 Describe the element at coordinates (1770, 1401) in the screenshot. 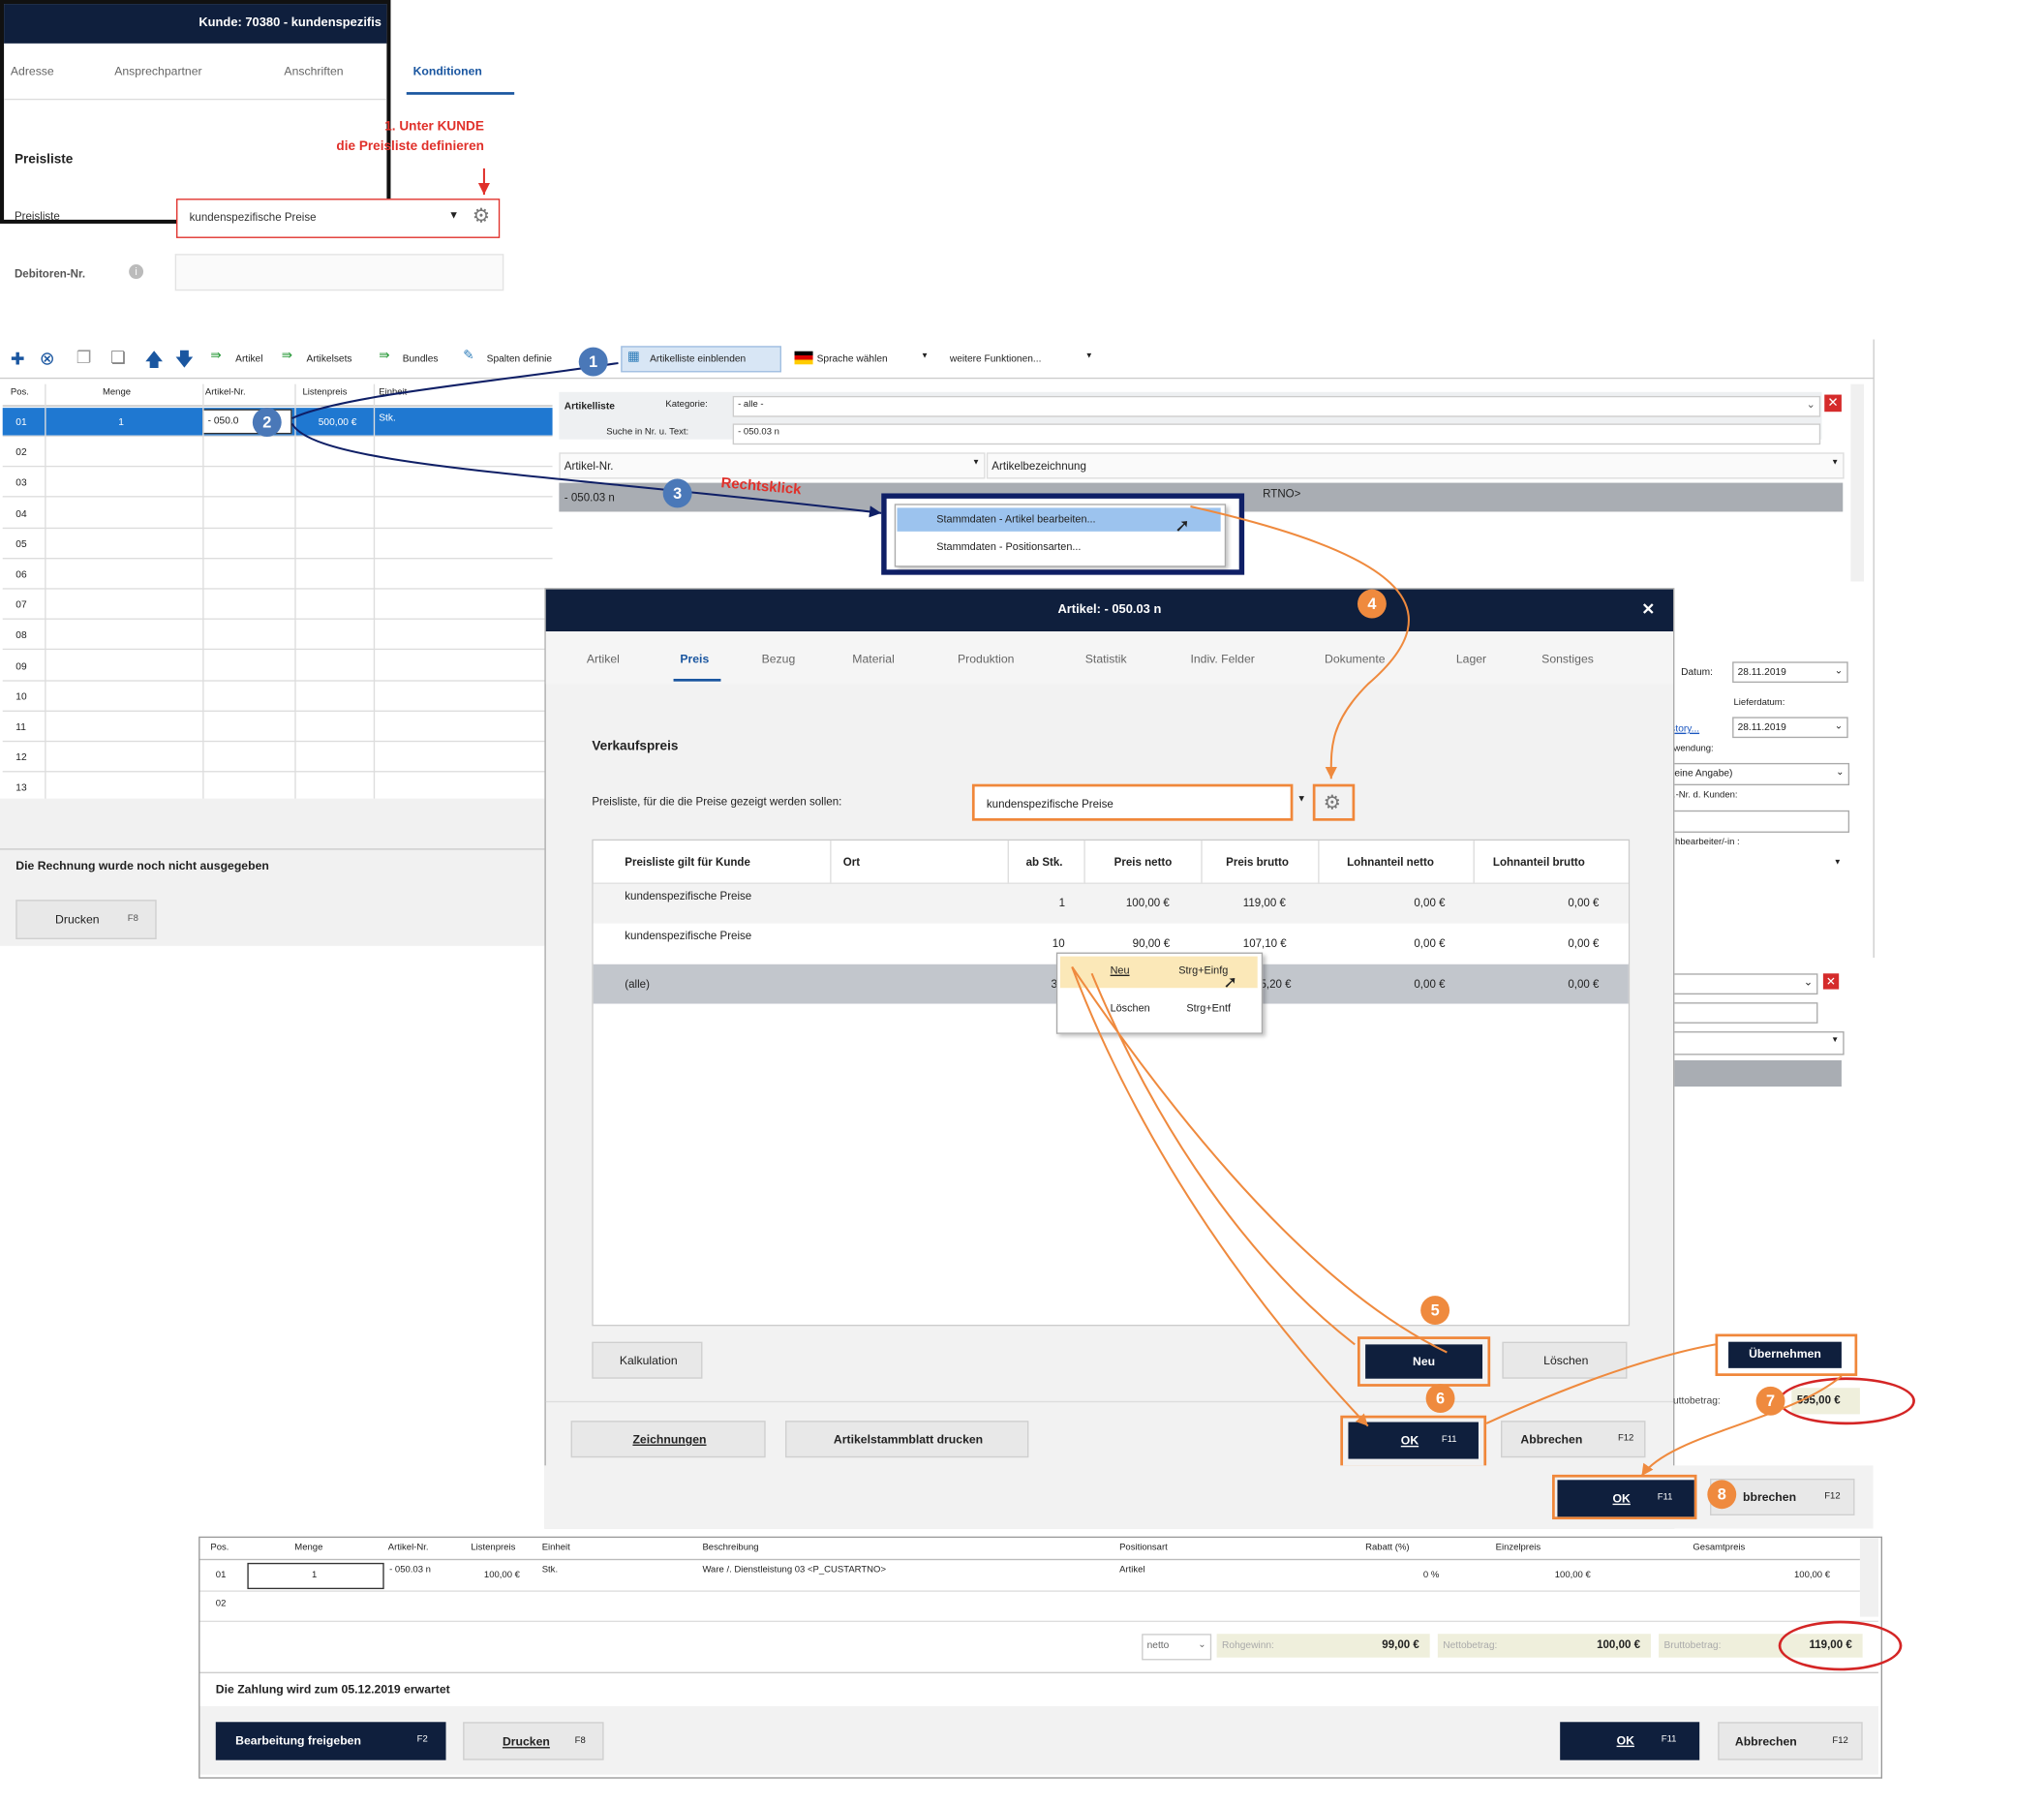

I see `badge-7: 7` at that location.